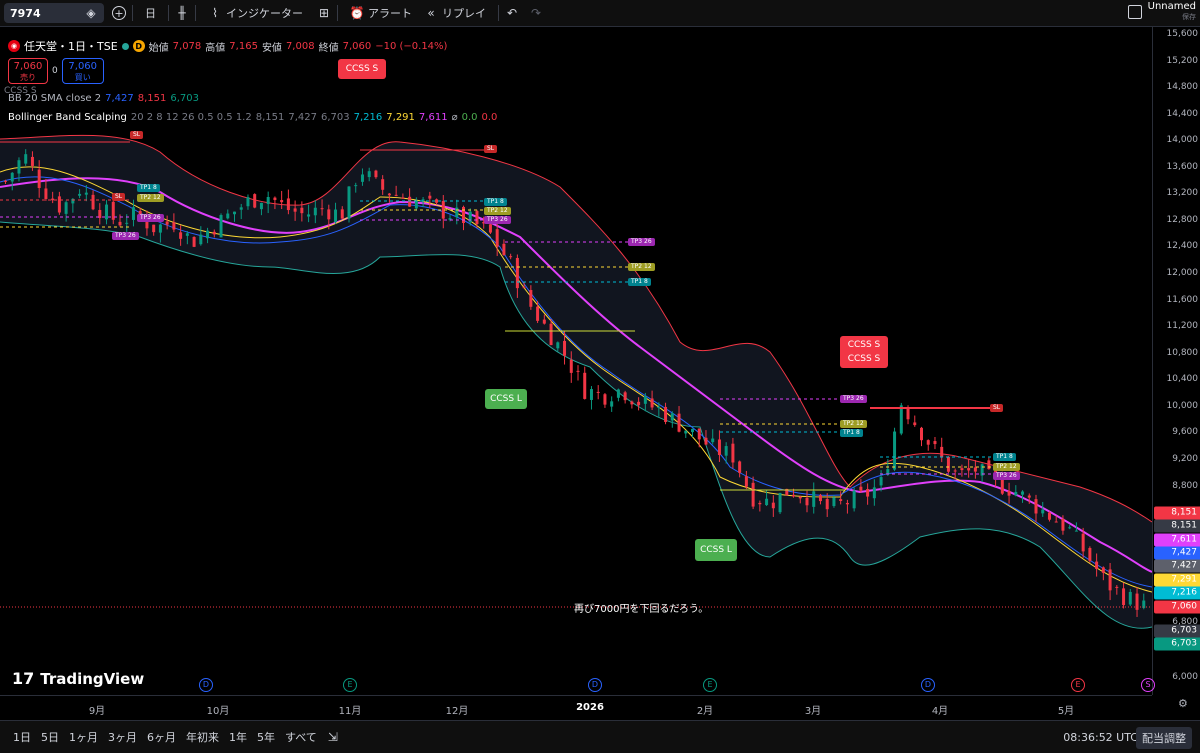  Describe the element at coordinates (302, 117) in the screenshot. I see `bbs-value-2: 7,427` at that location.